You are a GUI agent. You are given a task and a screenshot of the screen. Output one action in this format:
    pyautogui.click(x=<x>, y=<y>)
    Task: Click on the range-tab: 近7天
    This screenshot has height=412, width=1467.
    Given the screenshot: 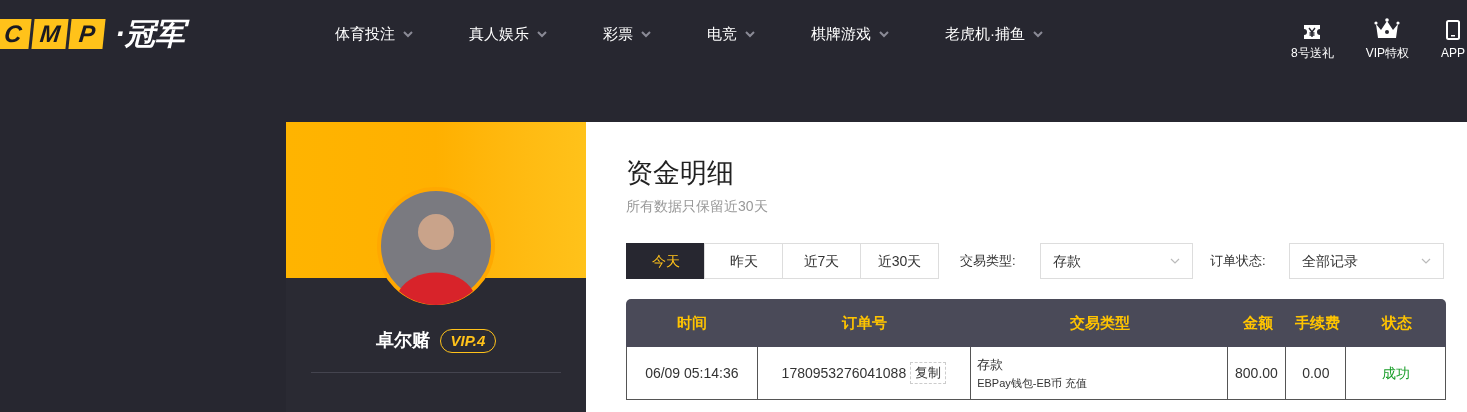 What is the action you would take?
    pyautogui.click(x=821, y=261)
    